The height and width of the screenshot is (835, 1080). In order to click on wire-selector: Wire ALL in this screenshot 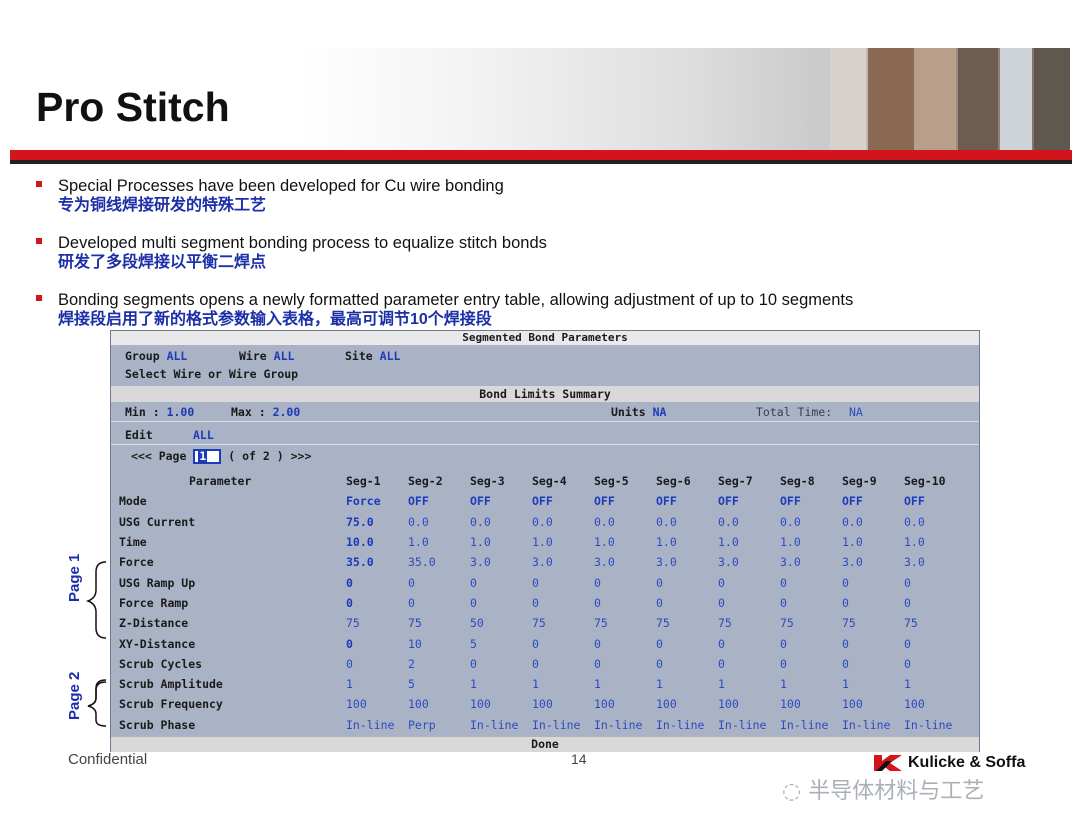, I will do `click(266, 356)`.